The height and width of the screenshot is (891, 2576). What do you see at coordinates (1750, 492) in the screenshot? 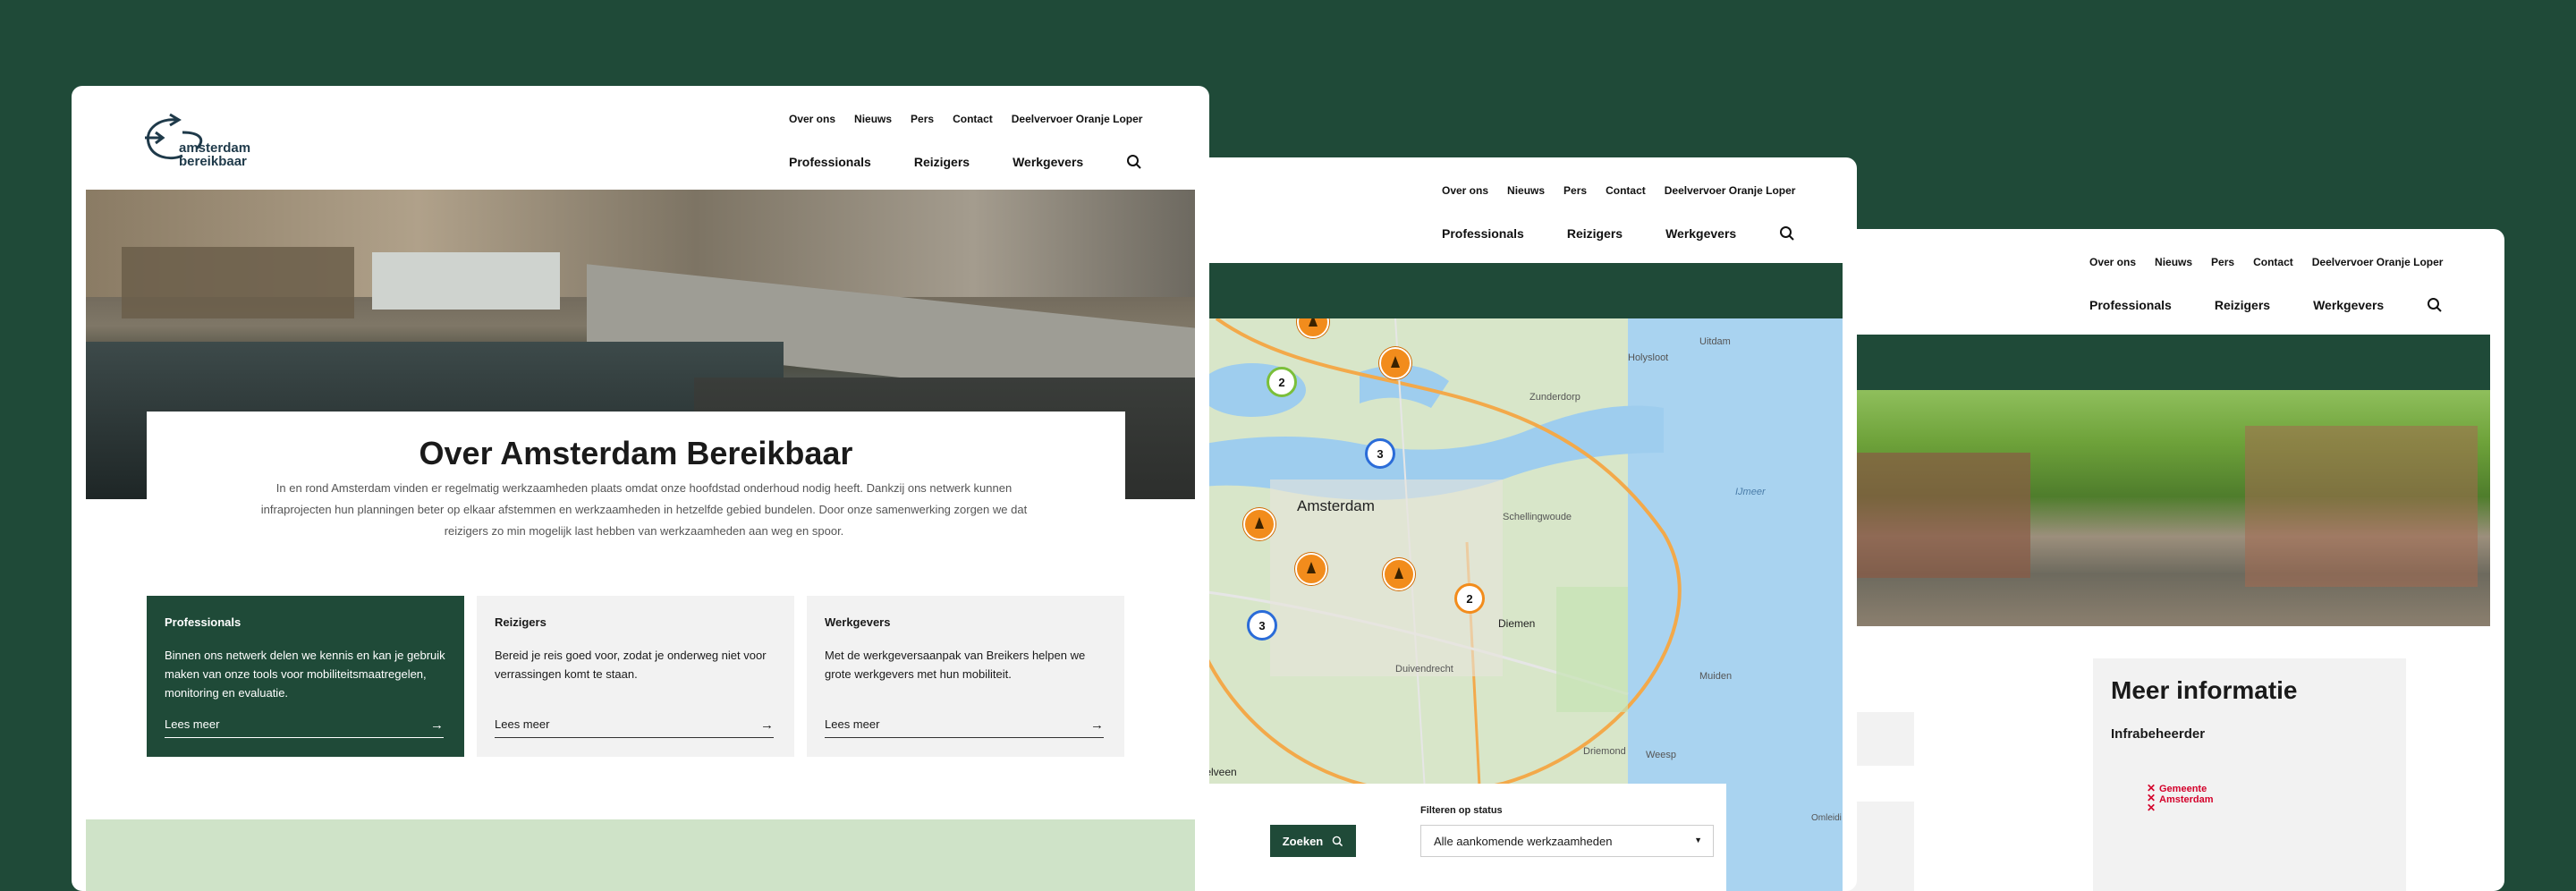
I see `map-label-ijmeer: IJmeer` at bounding box center [1750, 492].